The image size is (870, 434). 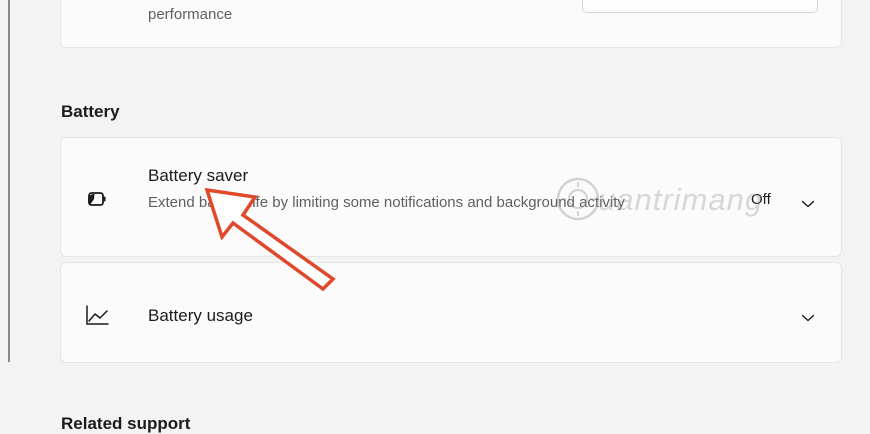 What do you see at coordinates (126, 423) in the screenshot?
I see `related-support-title: Related support` at bounding box center [126, 423].